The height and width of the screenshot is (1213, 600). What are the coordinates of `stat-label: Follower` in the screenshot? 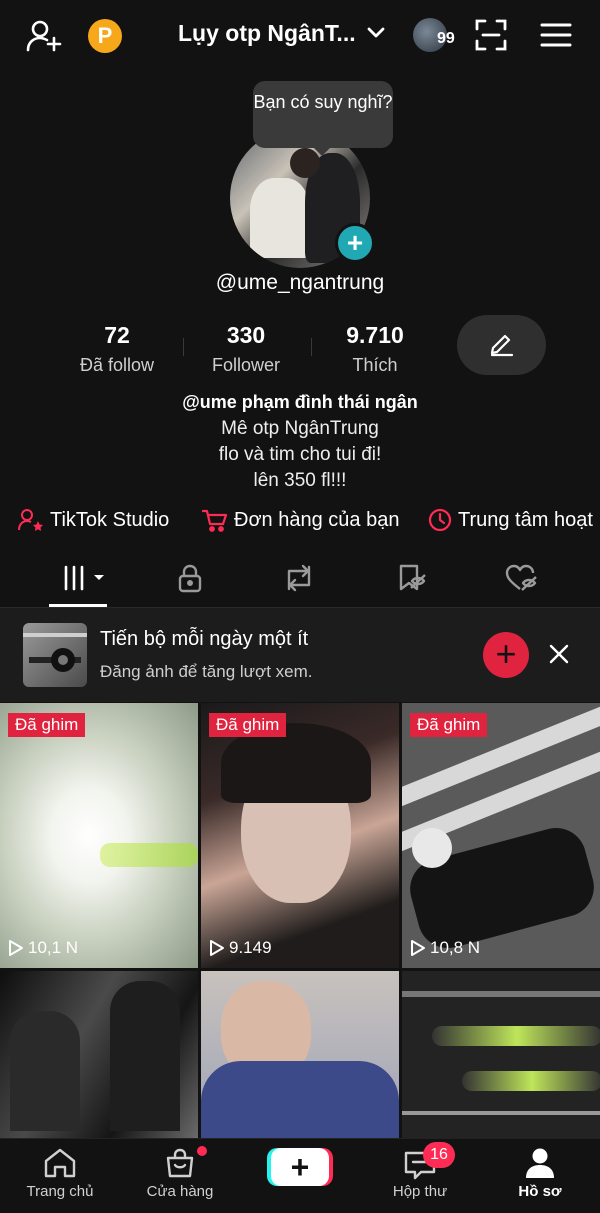 It's located at (246, 365).